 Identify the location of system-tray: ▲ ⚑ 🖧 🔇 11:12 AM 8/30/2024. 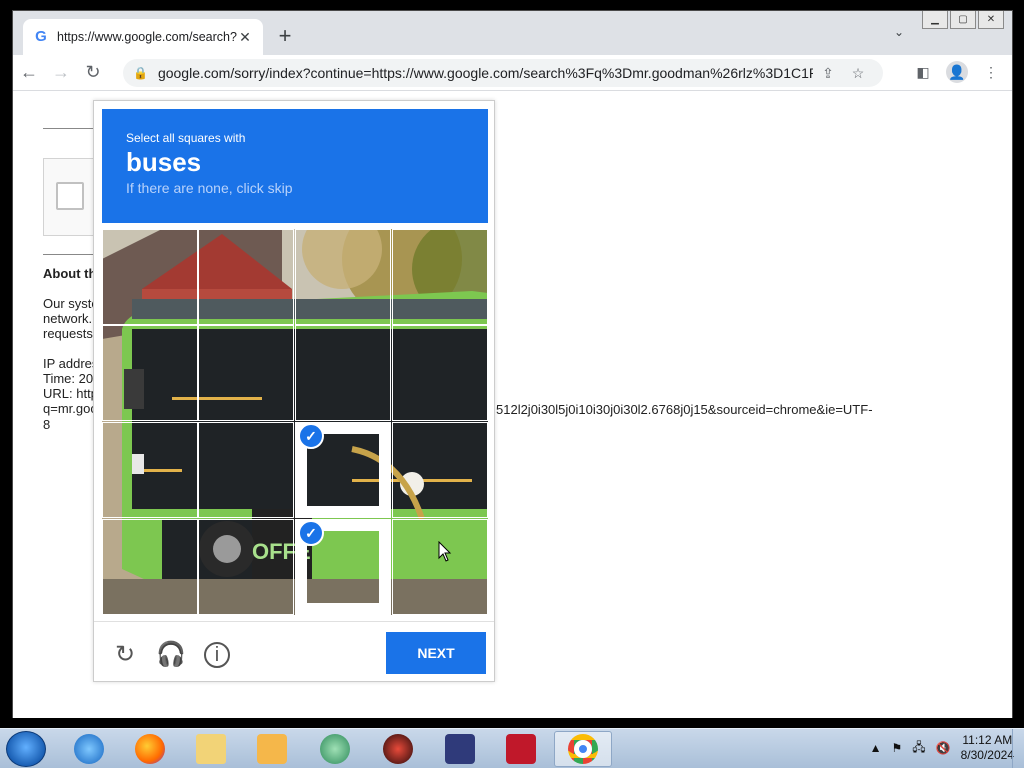
(942, 748).